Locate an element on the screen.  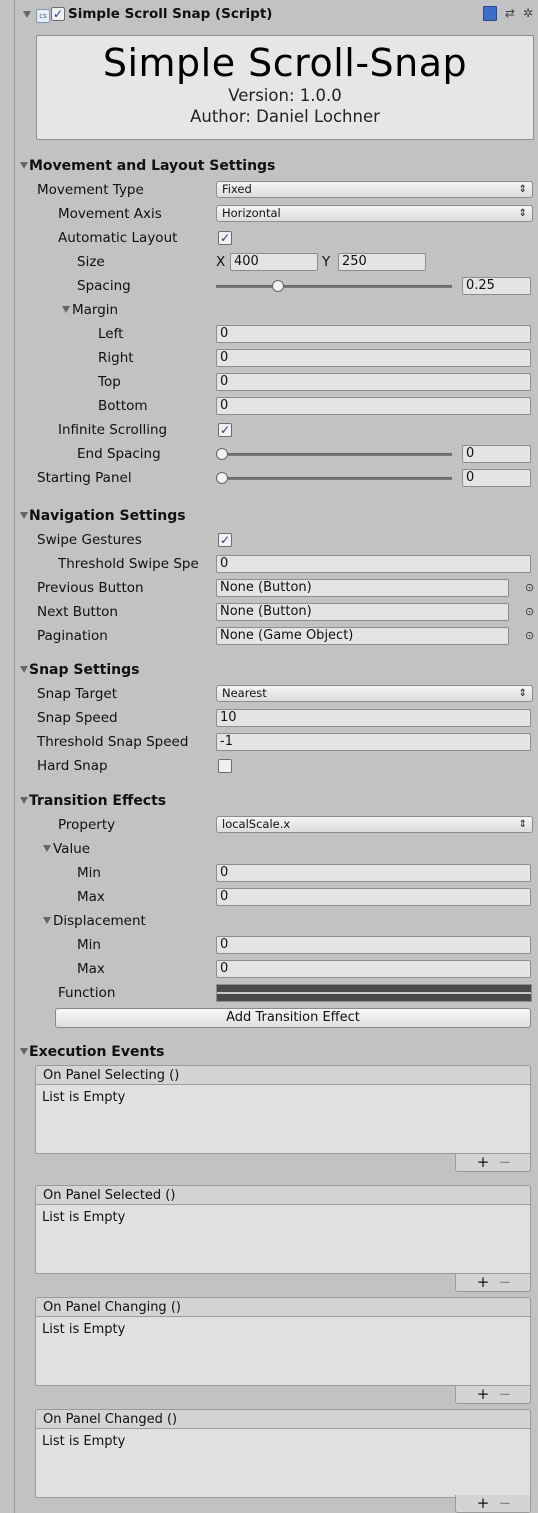
spacing-slider-knob is located at coordinates (278, 286).